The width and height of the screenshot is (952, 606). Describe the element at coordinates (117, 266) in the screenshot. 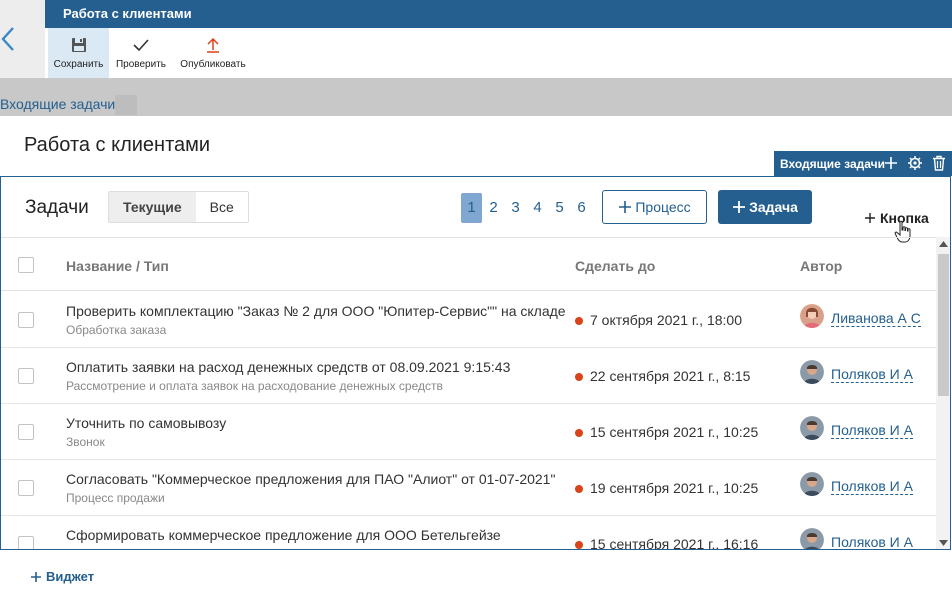

I see `col-name: Название / Тип` at that location.